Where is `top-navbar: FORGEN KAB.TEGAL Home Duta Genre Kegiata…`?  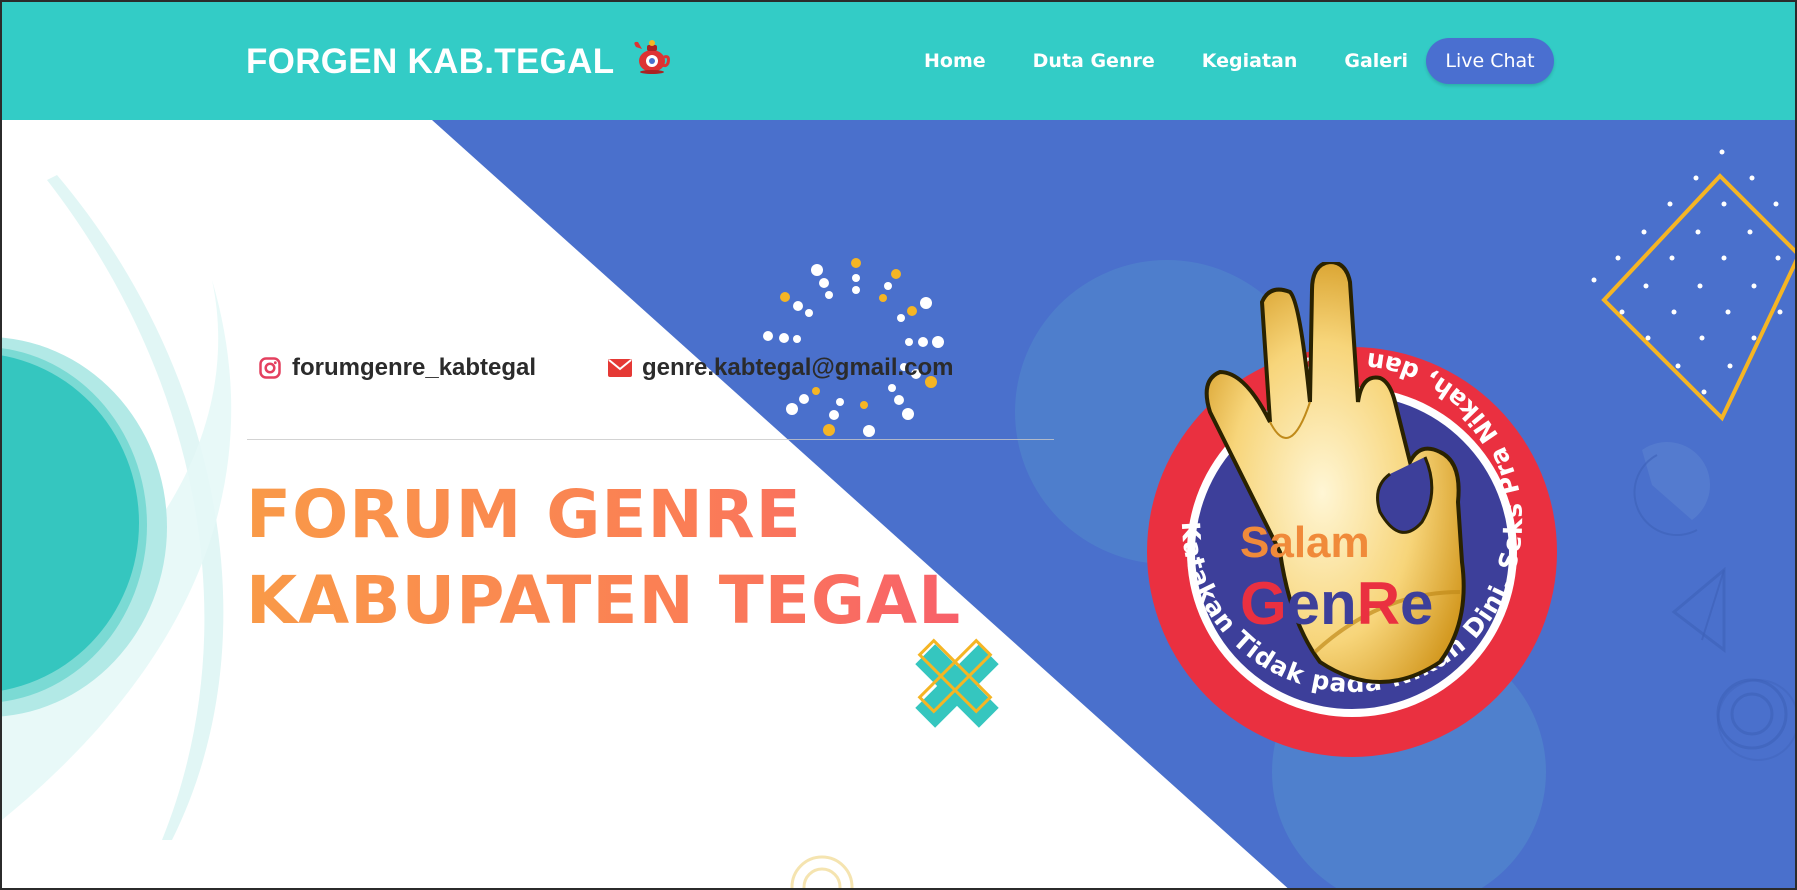
top-navbar: FORGEN KAB.TEGAL Home Duta Genre Kegiata… is located at coordinates (898, 61).